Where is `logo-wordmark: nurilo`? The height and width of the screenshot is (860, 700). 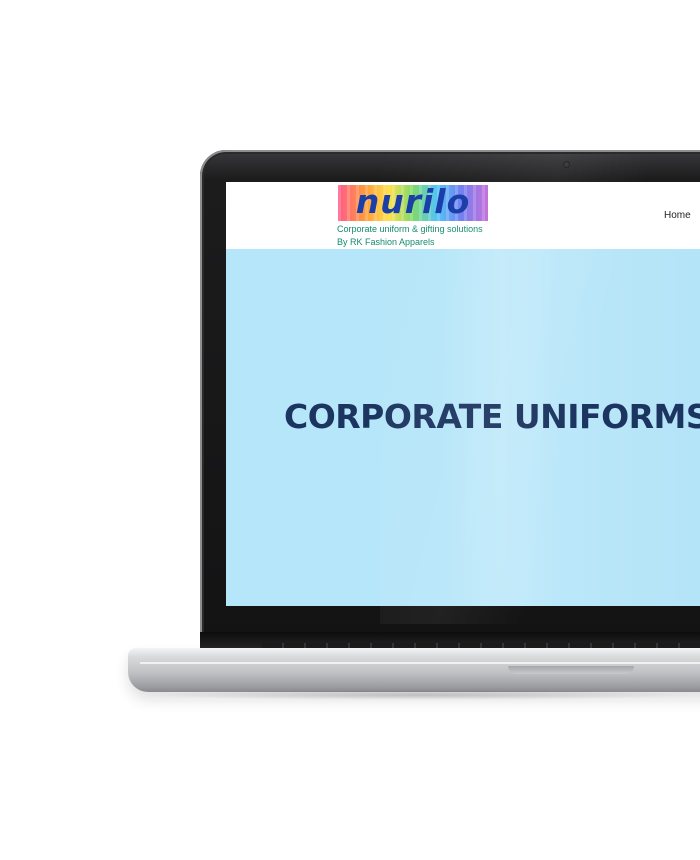
logo-wordmark: nurilo is located at coordinates (413, 203).